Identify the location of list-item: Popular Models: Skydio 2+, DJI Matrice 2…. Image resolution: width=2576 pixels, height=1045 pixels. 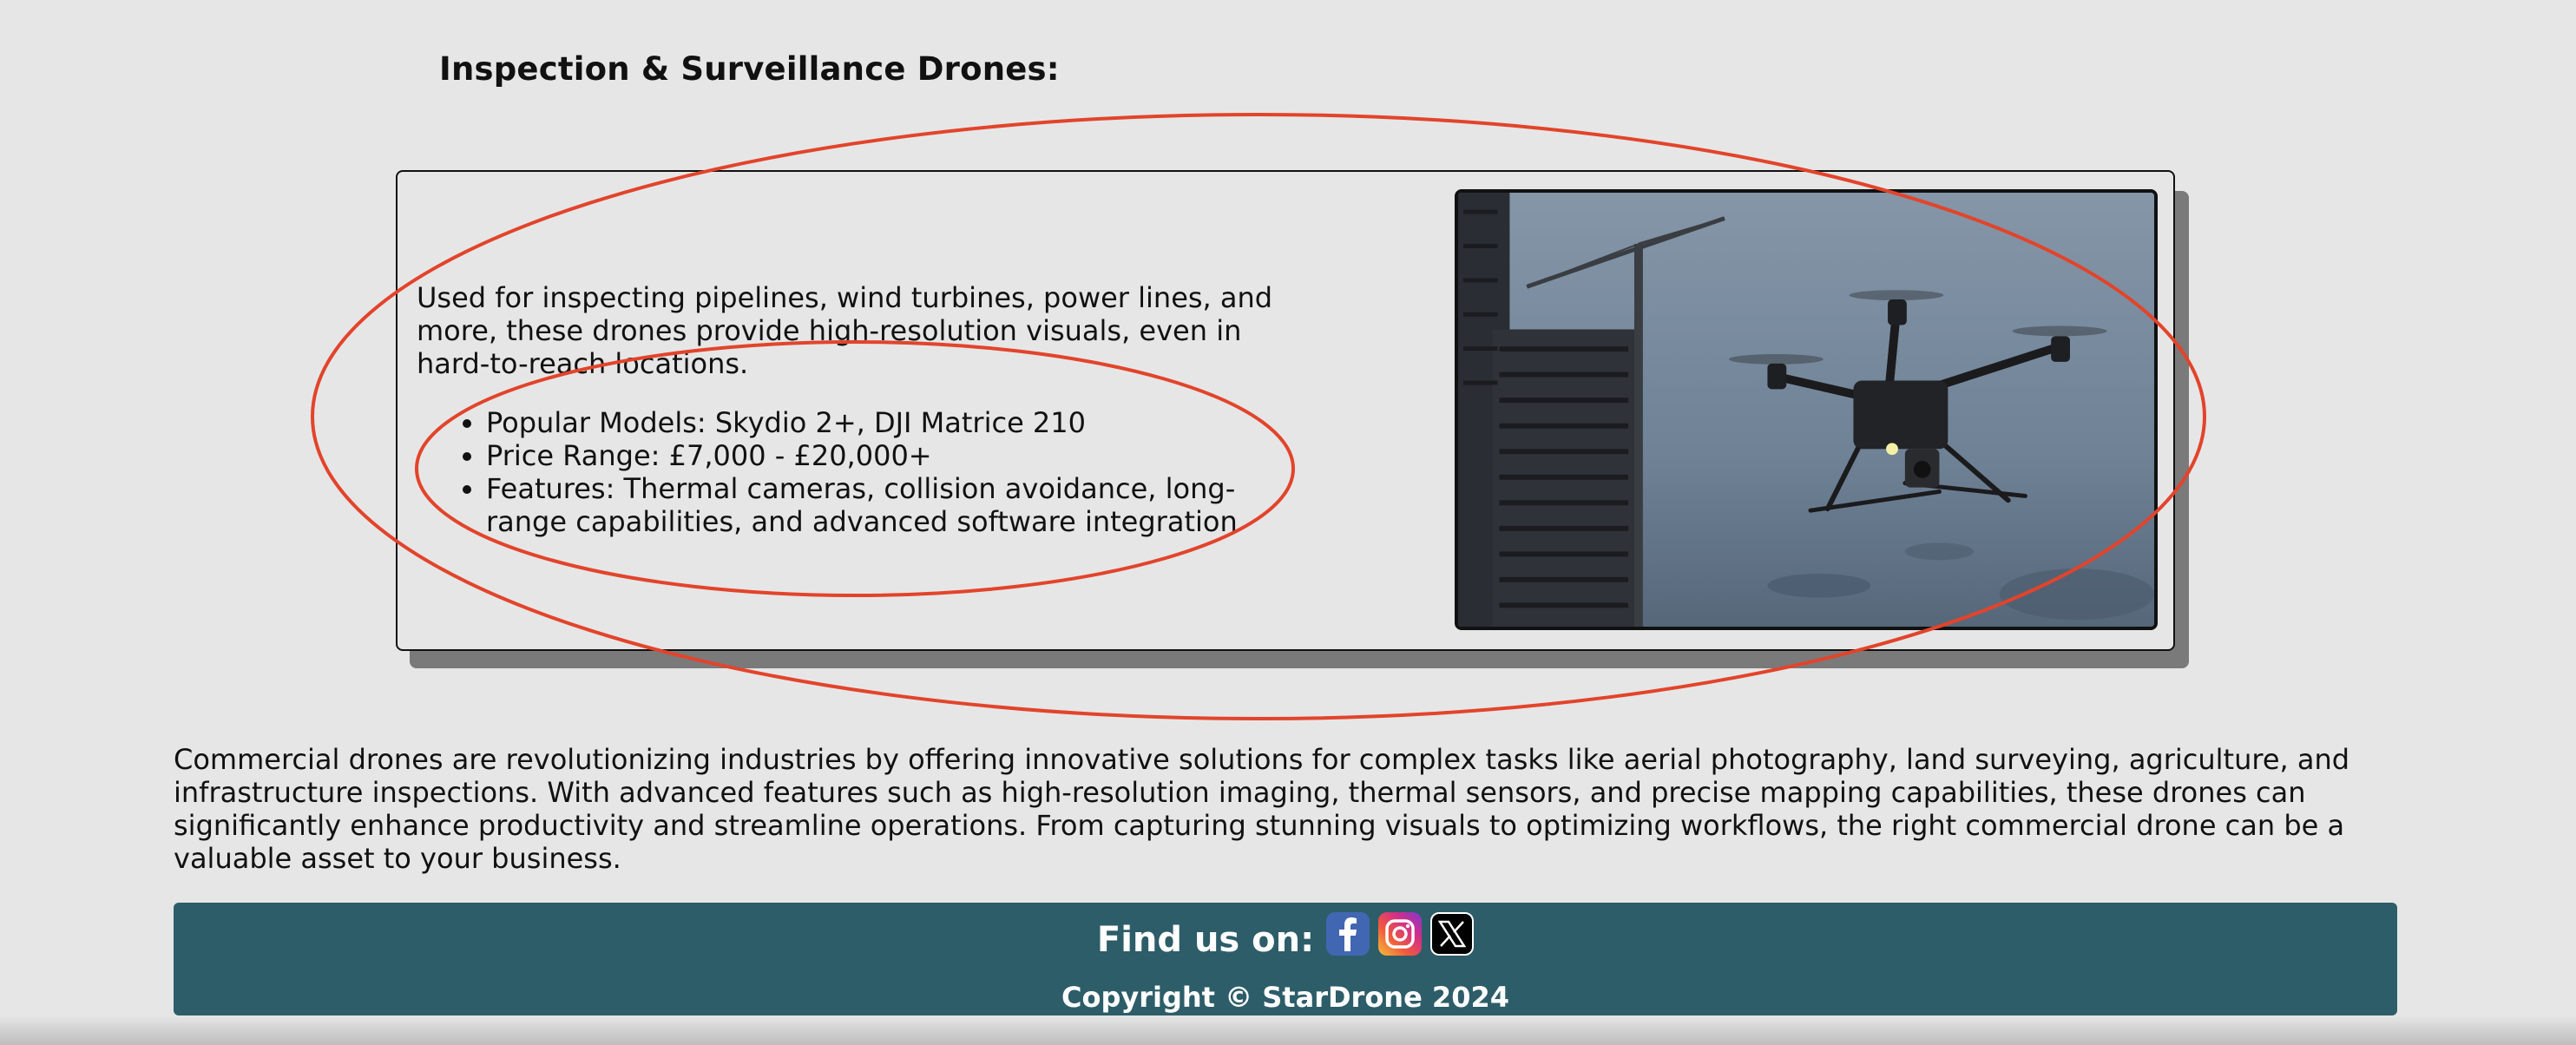
(881, 422).